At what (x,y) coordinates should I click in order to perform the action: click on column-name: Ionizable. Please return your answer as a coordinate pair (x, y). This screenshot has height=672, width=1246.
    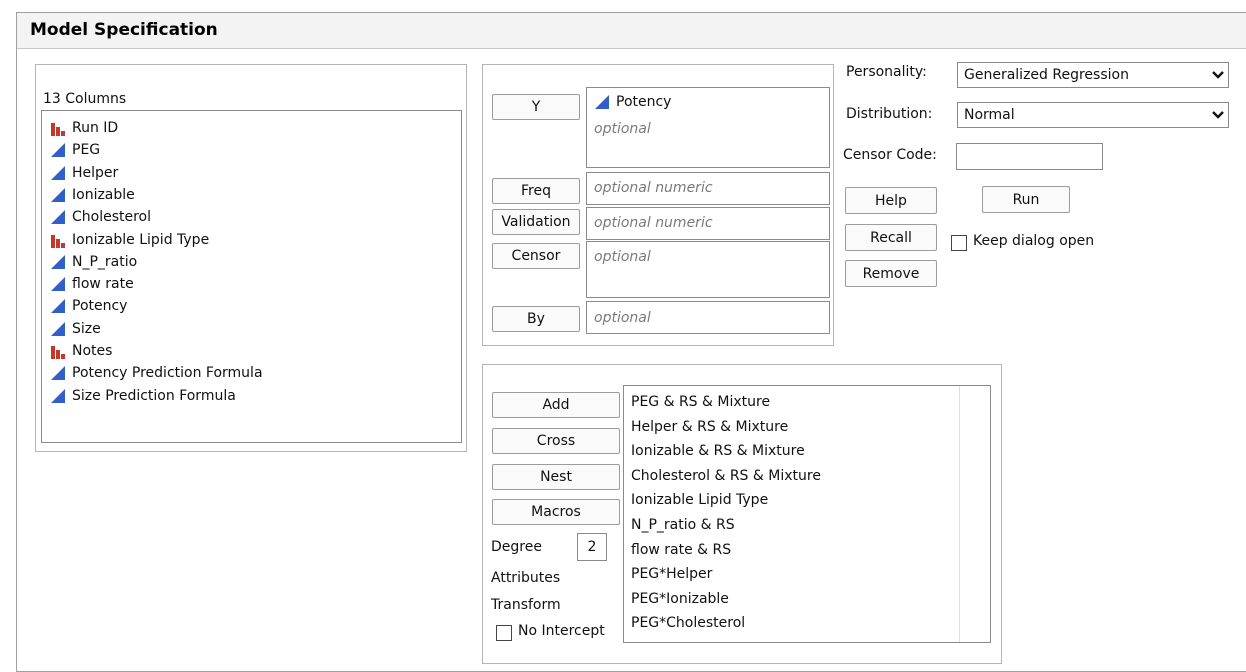
    Looking at the image, I should click on (103, 194).